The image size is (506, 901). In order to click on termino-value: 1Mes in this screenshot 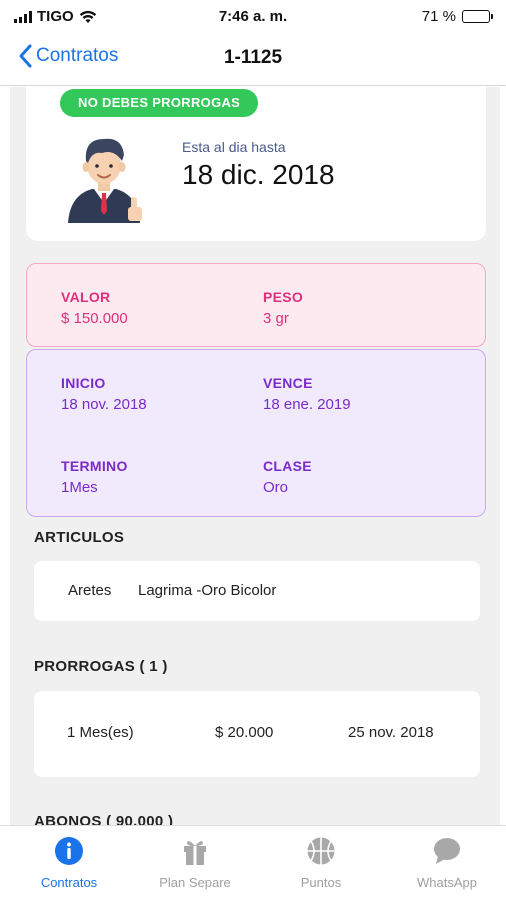, I will do `click(79, 487)`.